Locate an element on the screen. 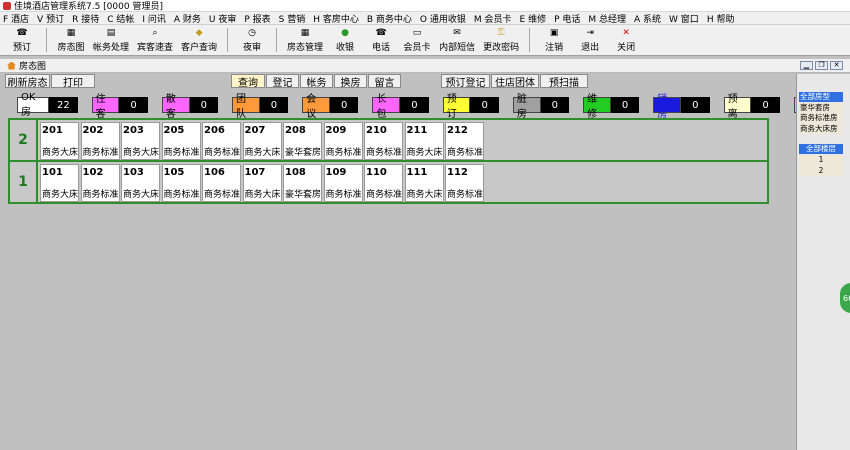 The width and height of the screenshot is (850, 450). room-cell: 212 商务标准 is located at coordinates (464, 141).